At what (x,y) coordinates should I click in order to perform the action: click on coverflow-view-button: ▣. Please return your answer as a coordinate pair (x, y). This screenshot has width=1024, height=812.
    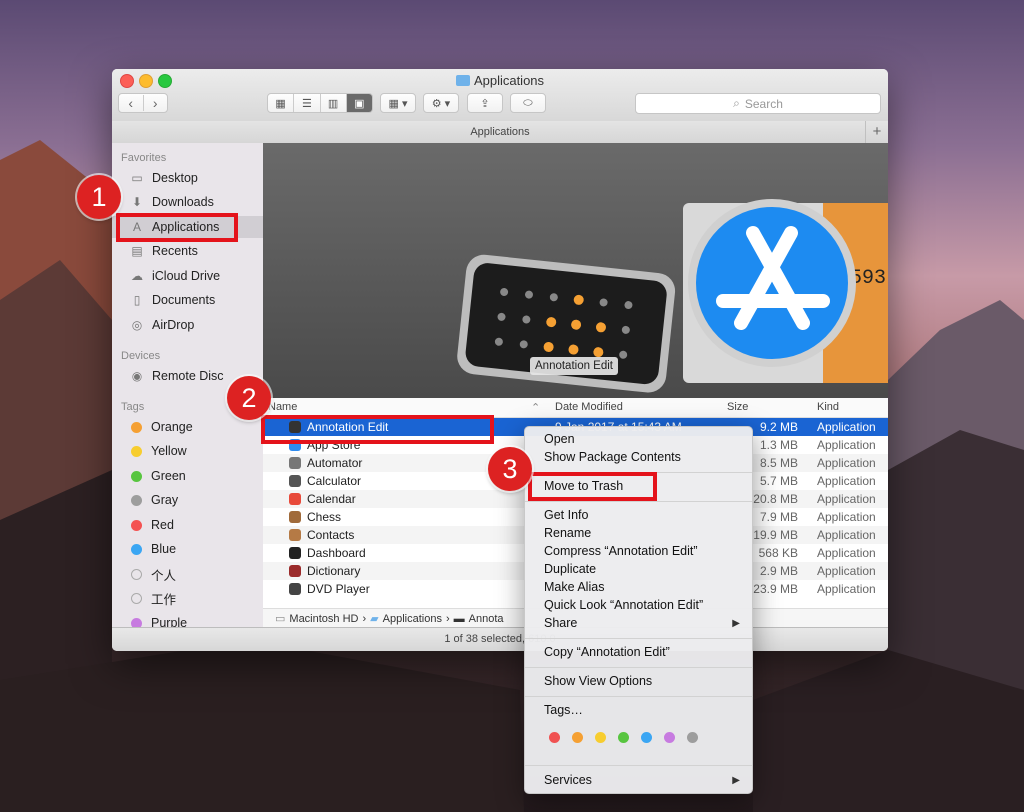
    Looking at the image, I should click on (359, 103).